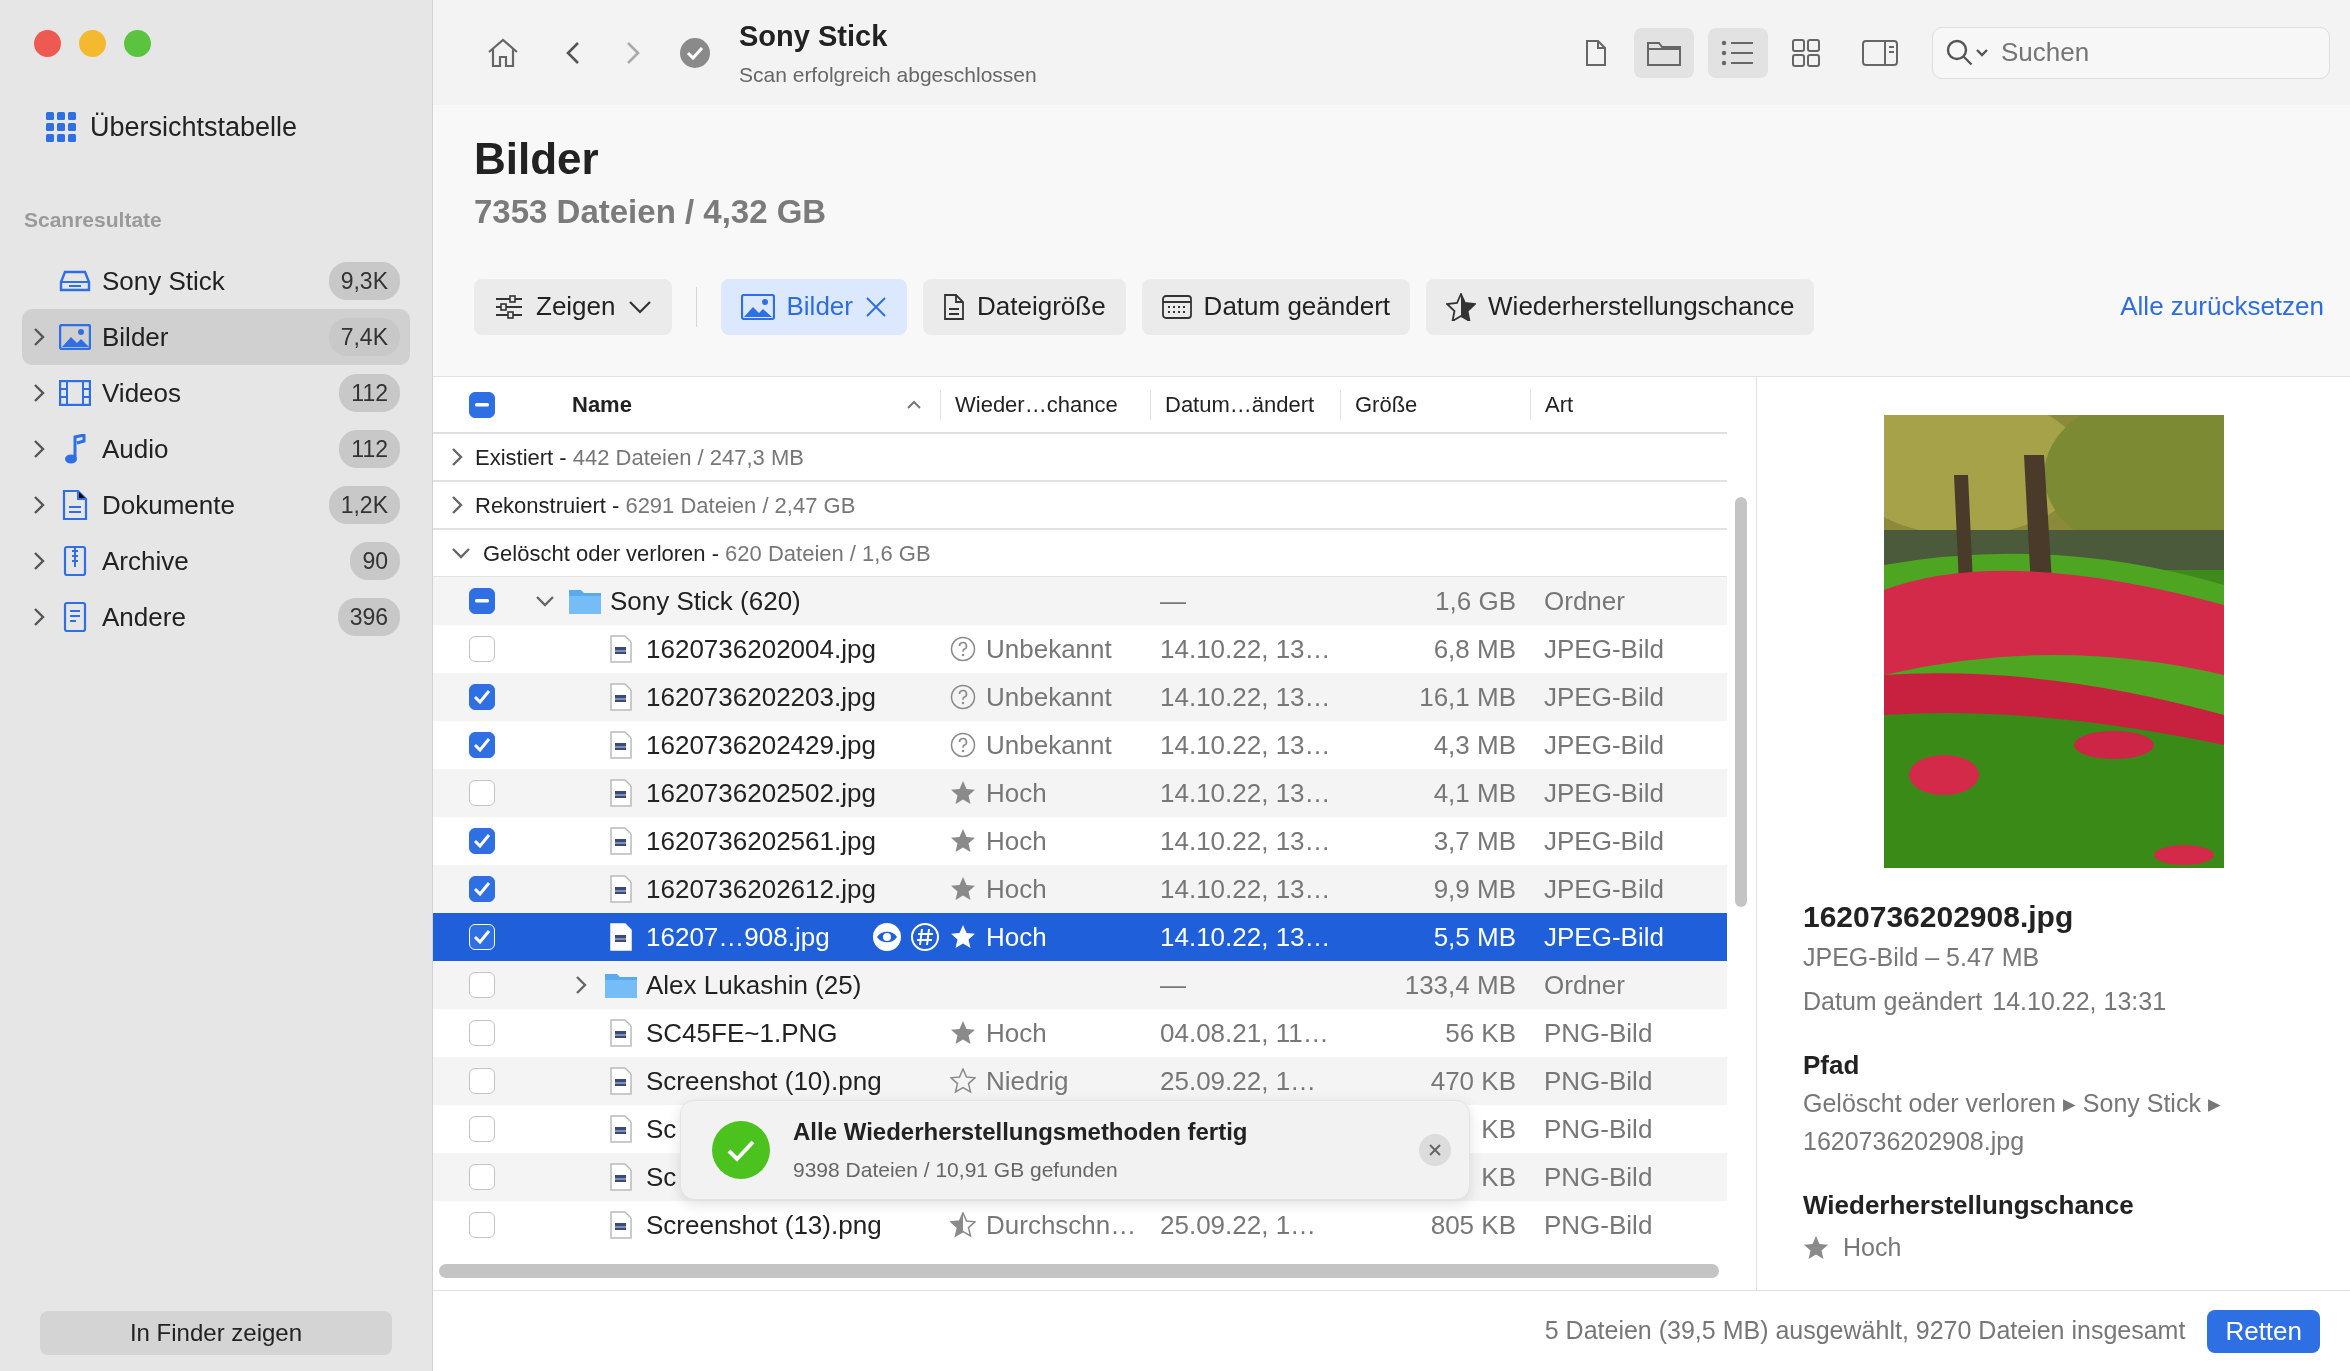 The height and width of the screenshot is (1371, 2350). I want to click on count-badge: 9,3K, so click(364, 281).